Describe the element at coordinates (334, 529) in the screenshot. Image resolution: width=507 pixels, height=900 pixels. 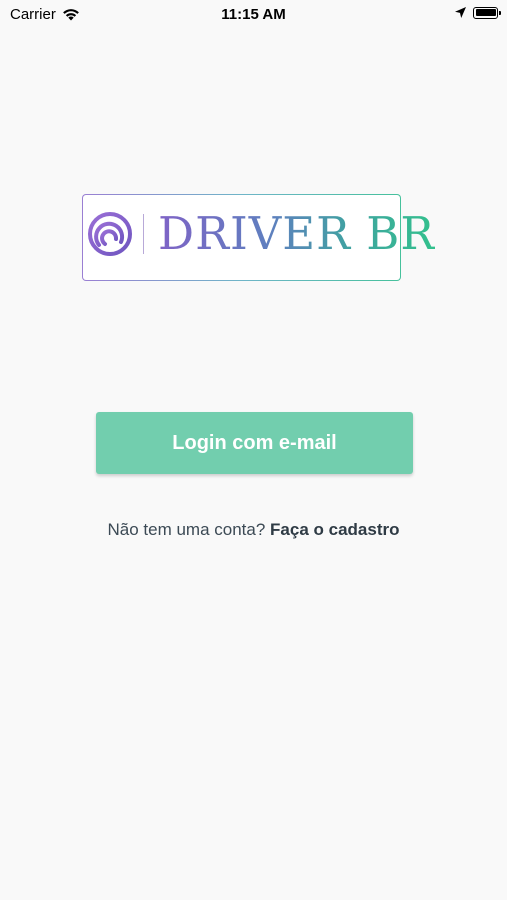
I see `signup-link: Faça o cadastro` at that location.